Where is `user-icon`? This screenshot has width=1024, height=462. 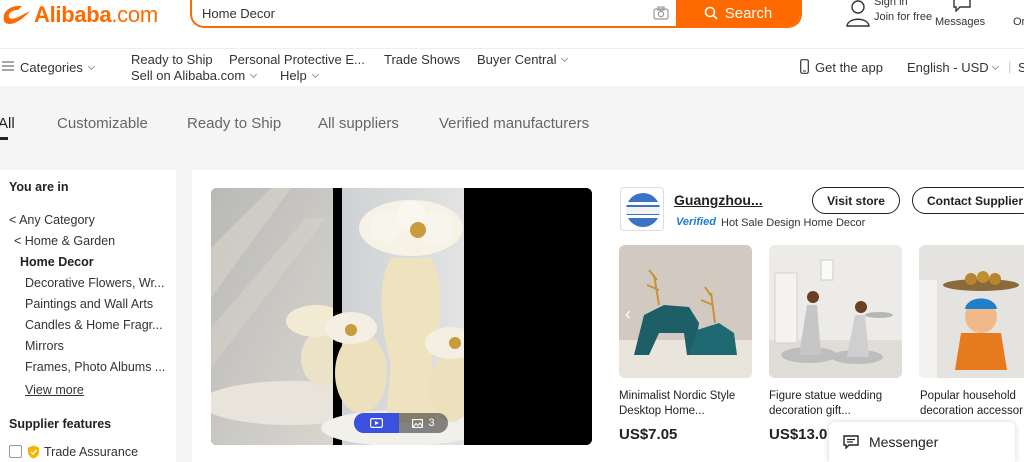
user-icon is located at coordinates (860, 14).